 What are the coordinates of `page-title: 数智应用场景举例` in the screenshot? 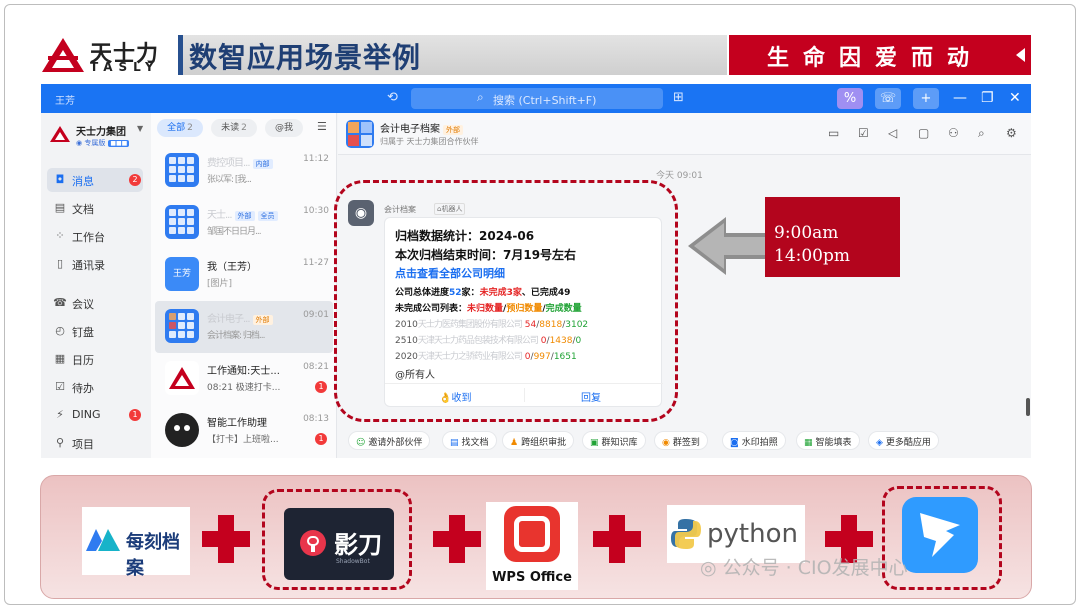 It's located at (305, 57).